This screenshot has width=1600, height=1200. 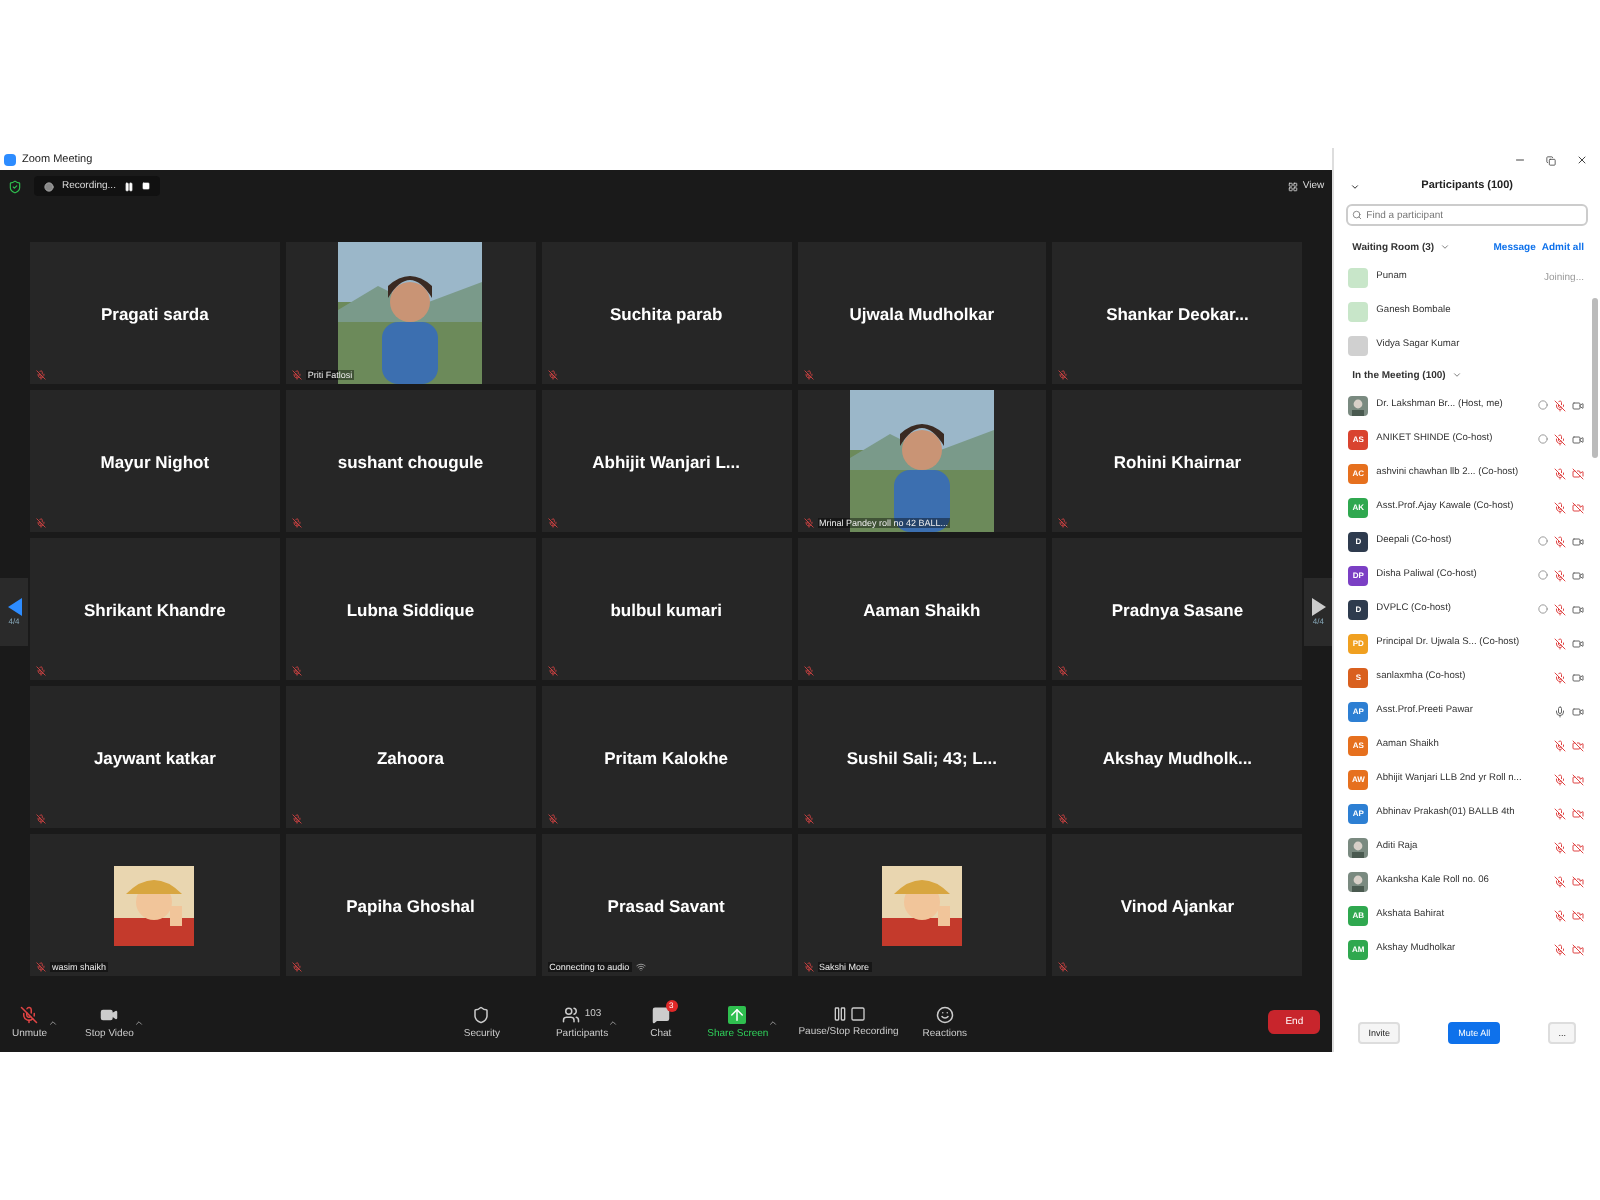 I want to click on participant-name: Lubna Siddique, so click(x=410, y=609).